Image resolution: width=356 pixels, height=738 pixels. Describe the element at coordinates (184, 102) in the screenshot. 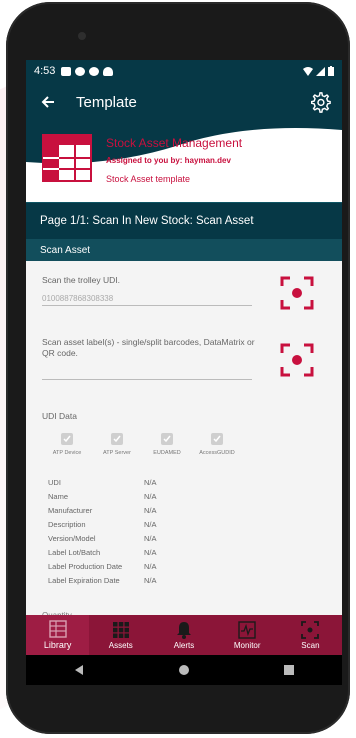

I see `app-bar: Template` at that location.